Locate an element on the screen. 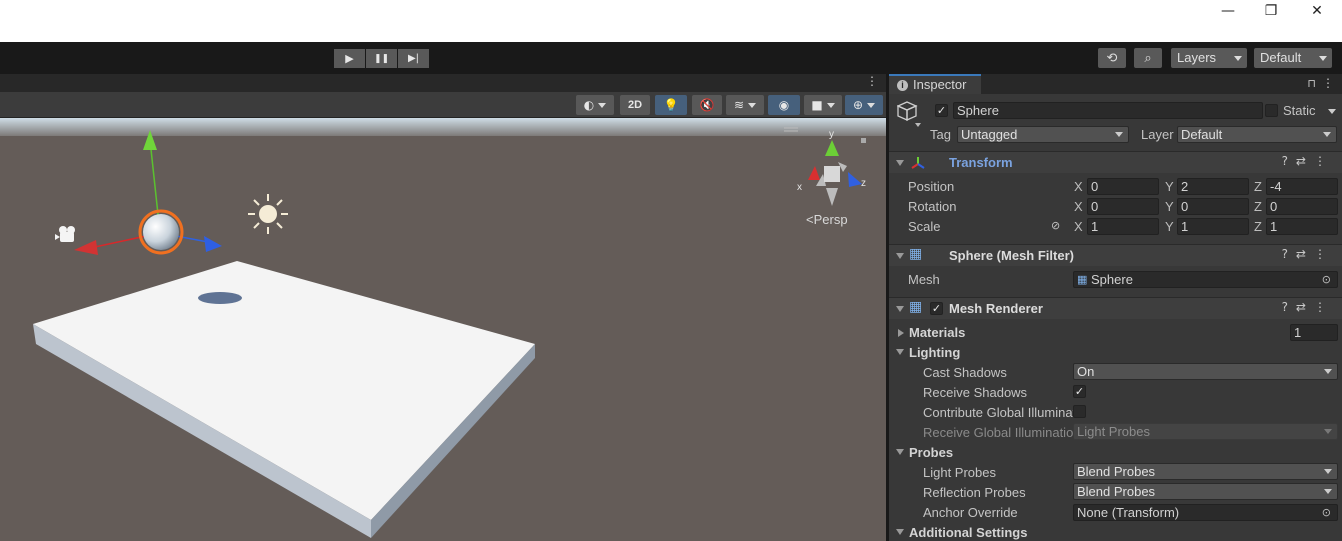  transform-axes-icon is located at coordinates (918, 163).